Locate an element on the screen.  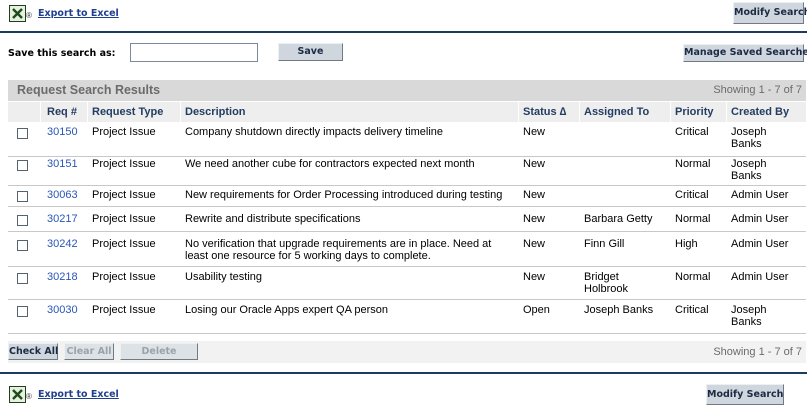
results-title: Request Search Results is located at coordinates (89, 90).